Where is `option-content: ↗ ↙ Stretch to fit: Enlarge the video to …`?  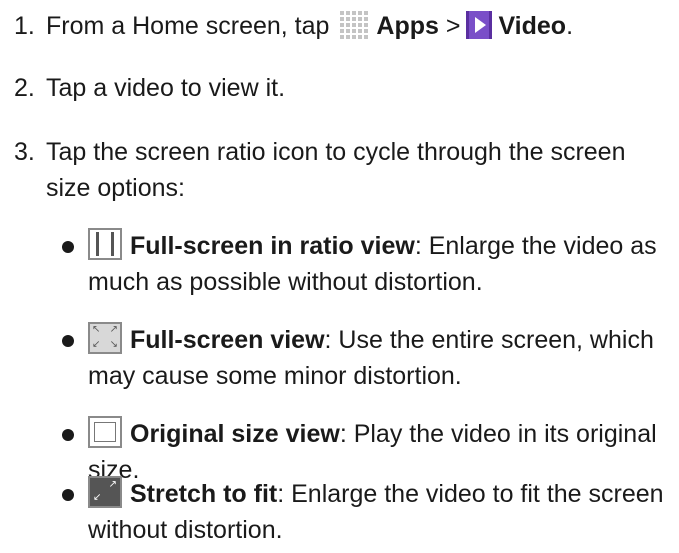 option-content: ↗ ↙ Stretch to fit: Enlarge the video to … is located at coordinates (383, 512).